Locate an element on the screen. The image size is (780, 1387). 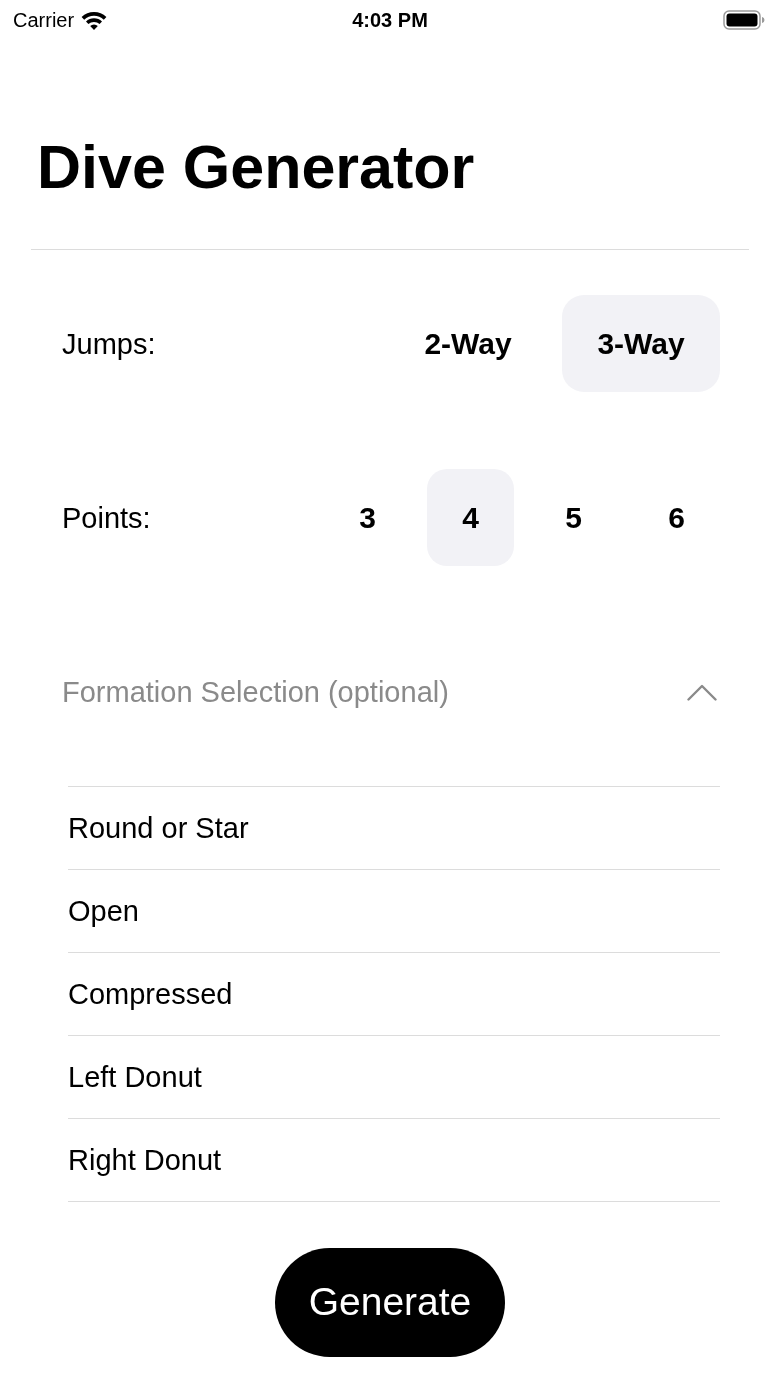
points-option: 5 is located at coordinates (573, 517).